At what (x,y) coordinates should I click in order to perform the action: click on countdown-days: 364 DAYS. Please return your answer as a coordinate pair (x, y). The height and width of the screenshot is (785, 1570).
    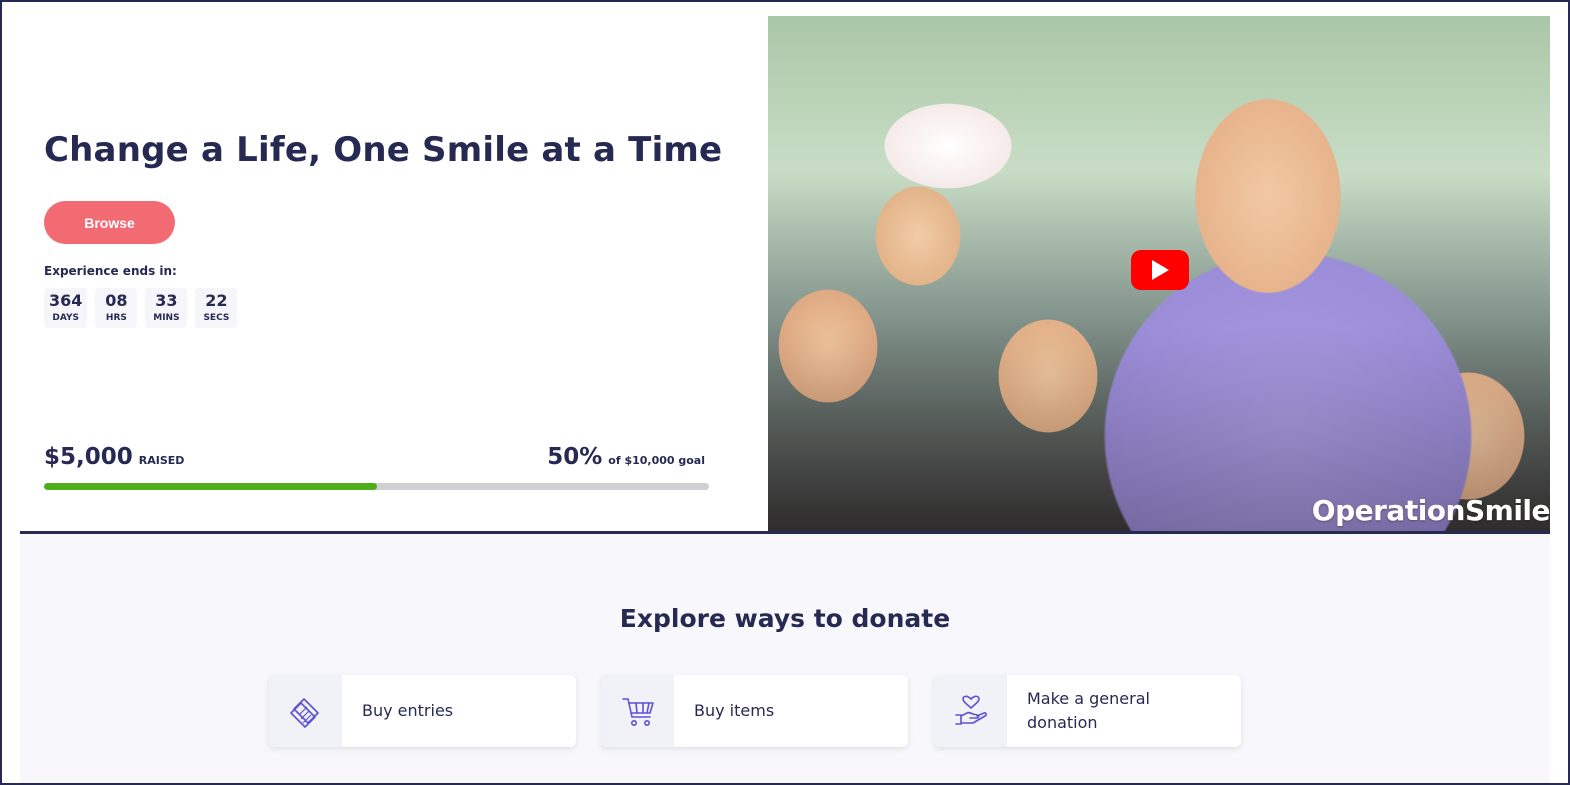
    Looking at the image, I should click on (66, 308).